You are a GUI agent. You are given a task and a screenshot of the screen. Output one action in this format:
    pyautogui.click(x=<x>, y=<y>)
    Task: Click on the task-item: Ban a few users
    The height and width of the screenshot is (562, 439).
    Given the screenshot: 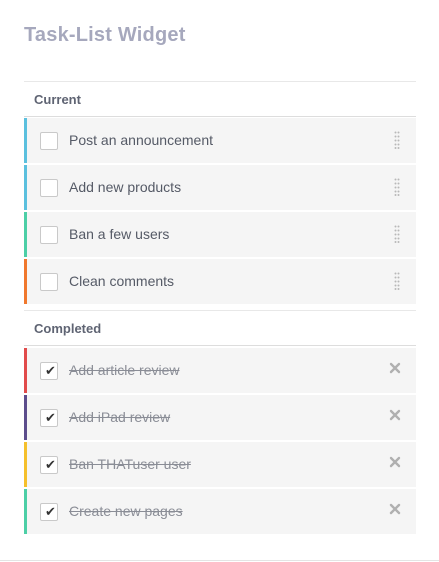 What is the action you would take?
    pyautogui.click(x=220, y=234)
    